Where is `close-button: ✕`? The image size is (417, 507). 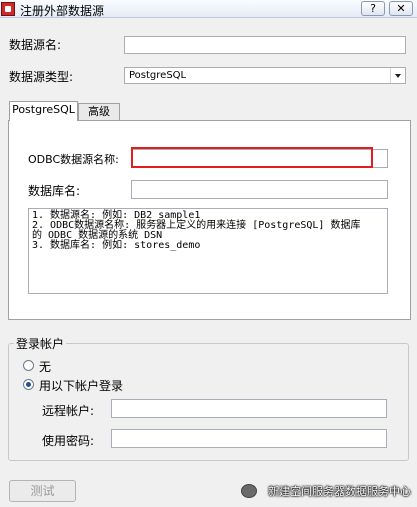
close-button: ✕ is located at coordinates (401, 8).